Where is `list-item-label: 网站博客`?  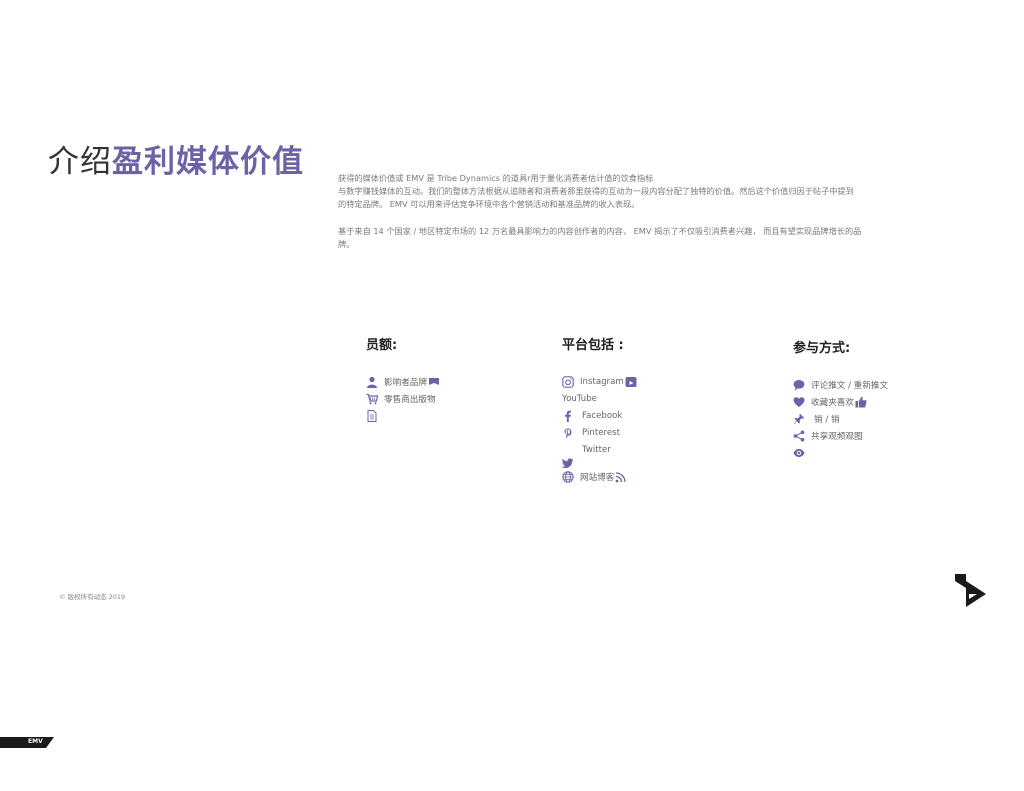 list-item-label: 网站博客 is located at coordinates (597, 477).